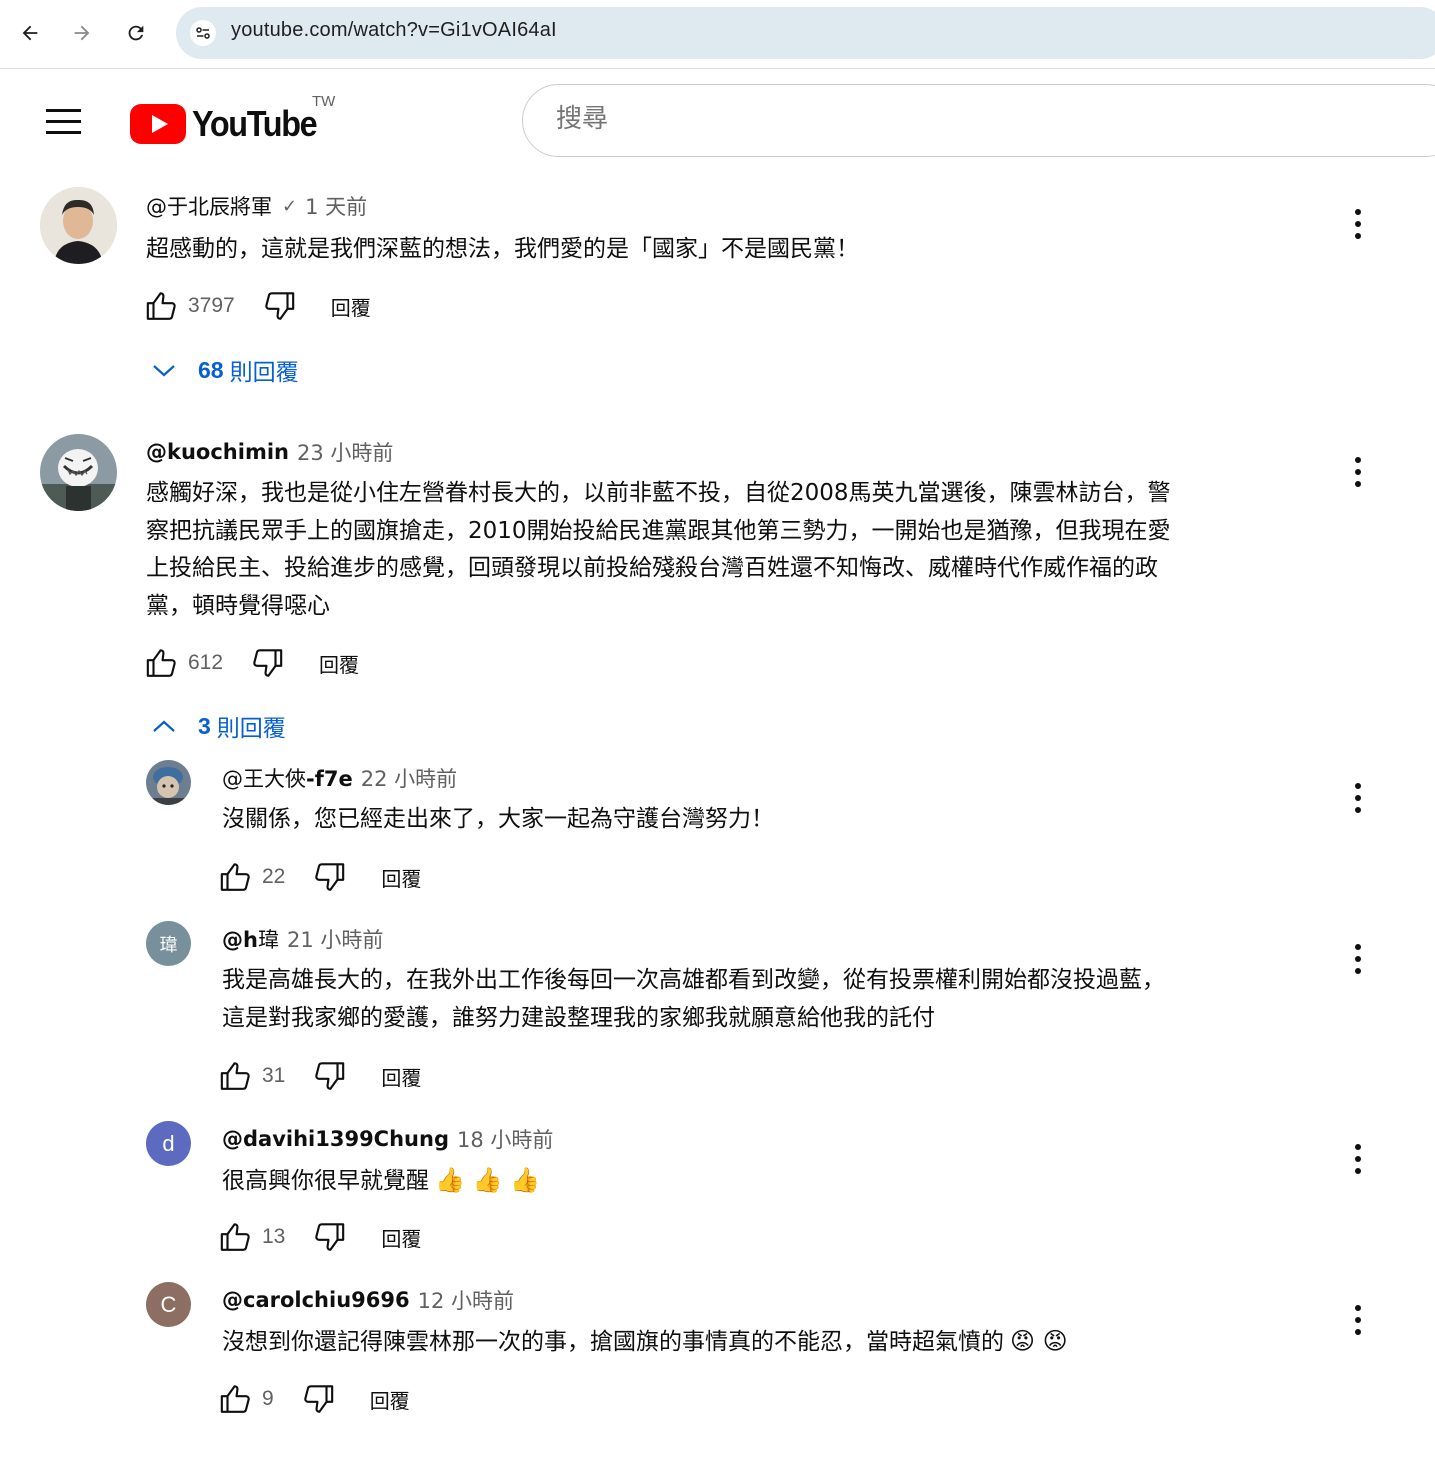 This screenshot has height=1469, width=1435. Describe the element at coordinates (274, 1236) in the screenshot. I see `like-count: 13` at that location.